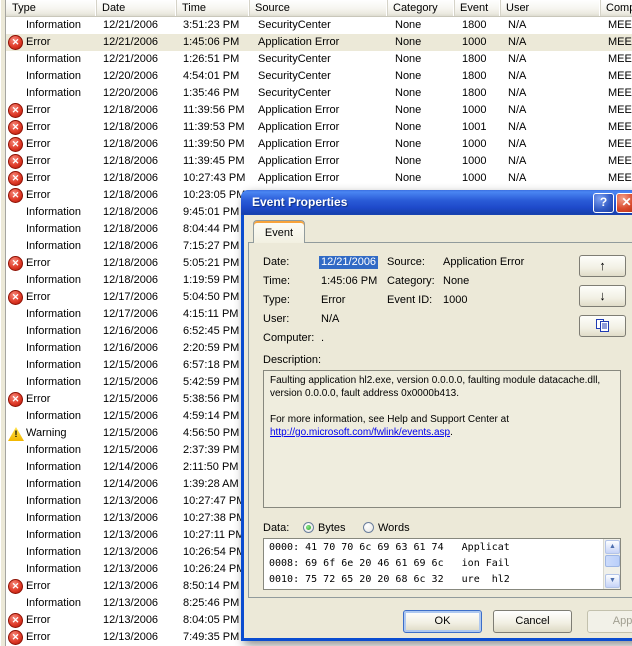  Describe the element at coordinates (294, 25) in the screenshot. I see `cell-source: SecurityCenter` at that location.